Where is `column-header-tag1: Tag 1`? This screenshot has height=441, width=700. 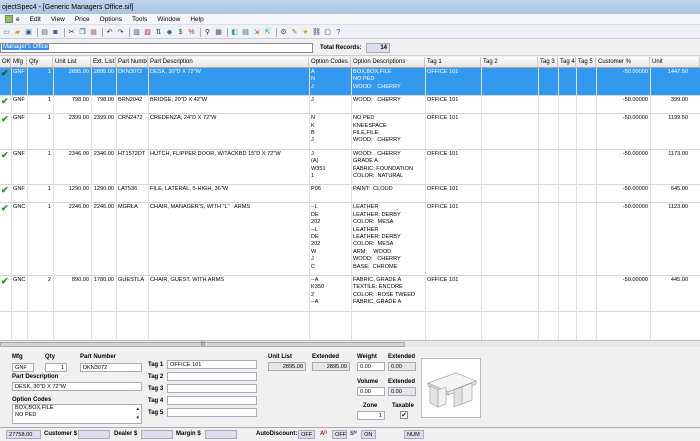
column-header-tag1: Tag 1 is located at coordinates (453, 62).